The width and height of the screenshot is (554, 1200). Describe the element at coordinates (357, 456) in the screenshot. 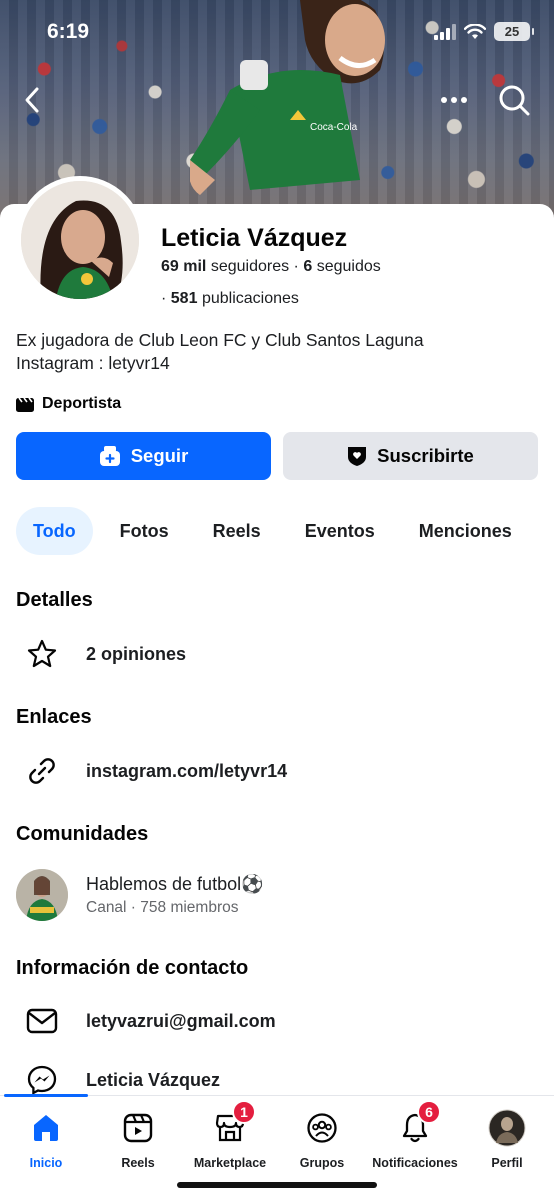

I see `shield-heart-icon` at that location.